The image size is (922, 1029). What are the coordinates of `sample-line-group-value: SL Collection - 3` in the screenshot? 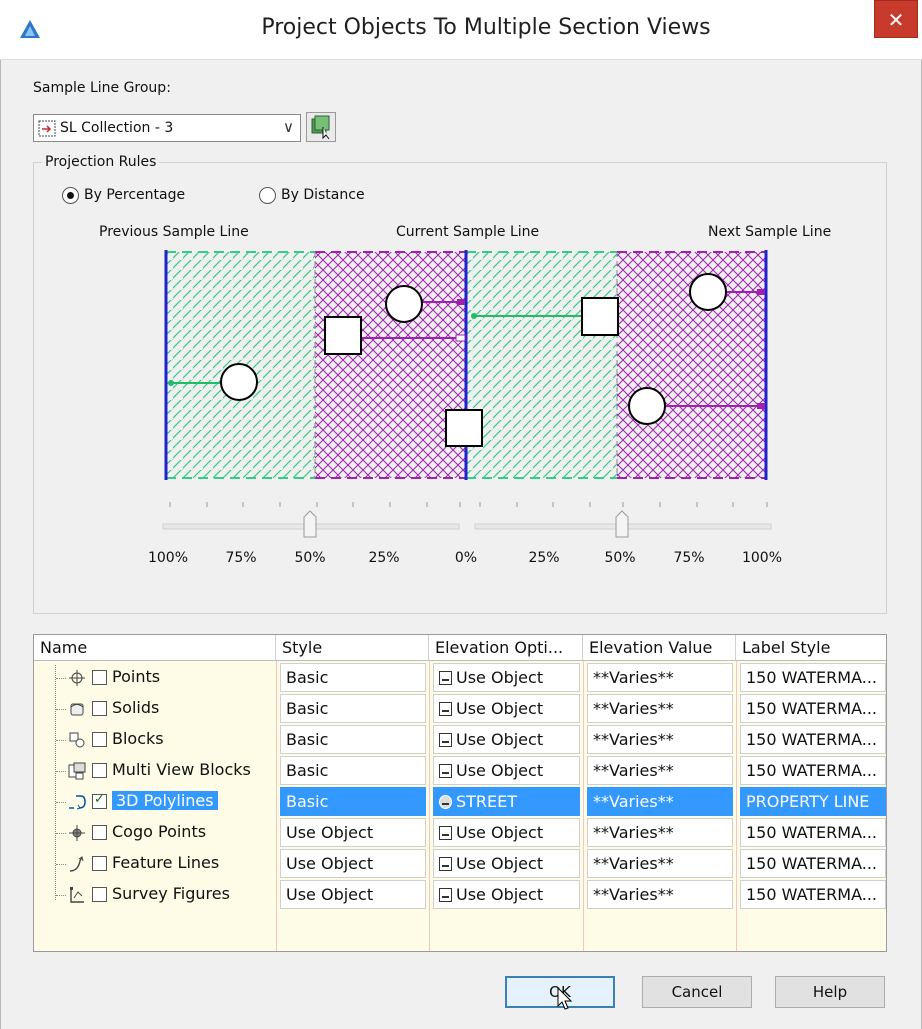 It's located at (117, 128).